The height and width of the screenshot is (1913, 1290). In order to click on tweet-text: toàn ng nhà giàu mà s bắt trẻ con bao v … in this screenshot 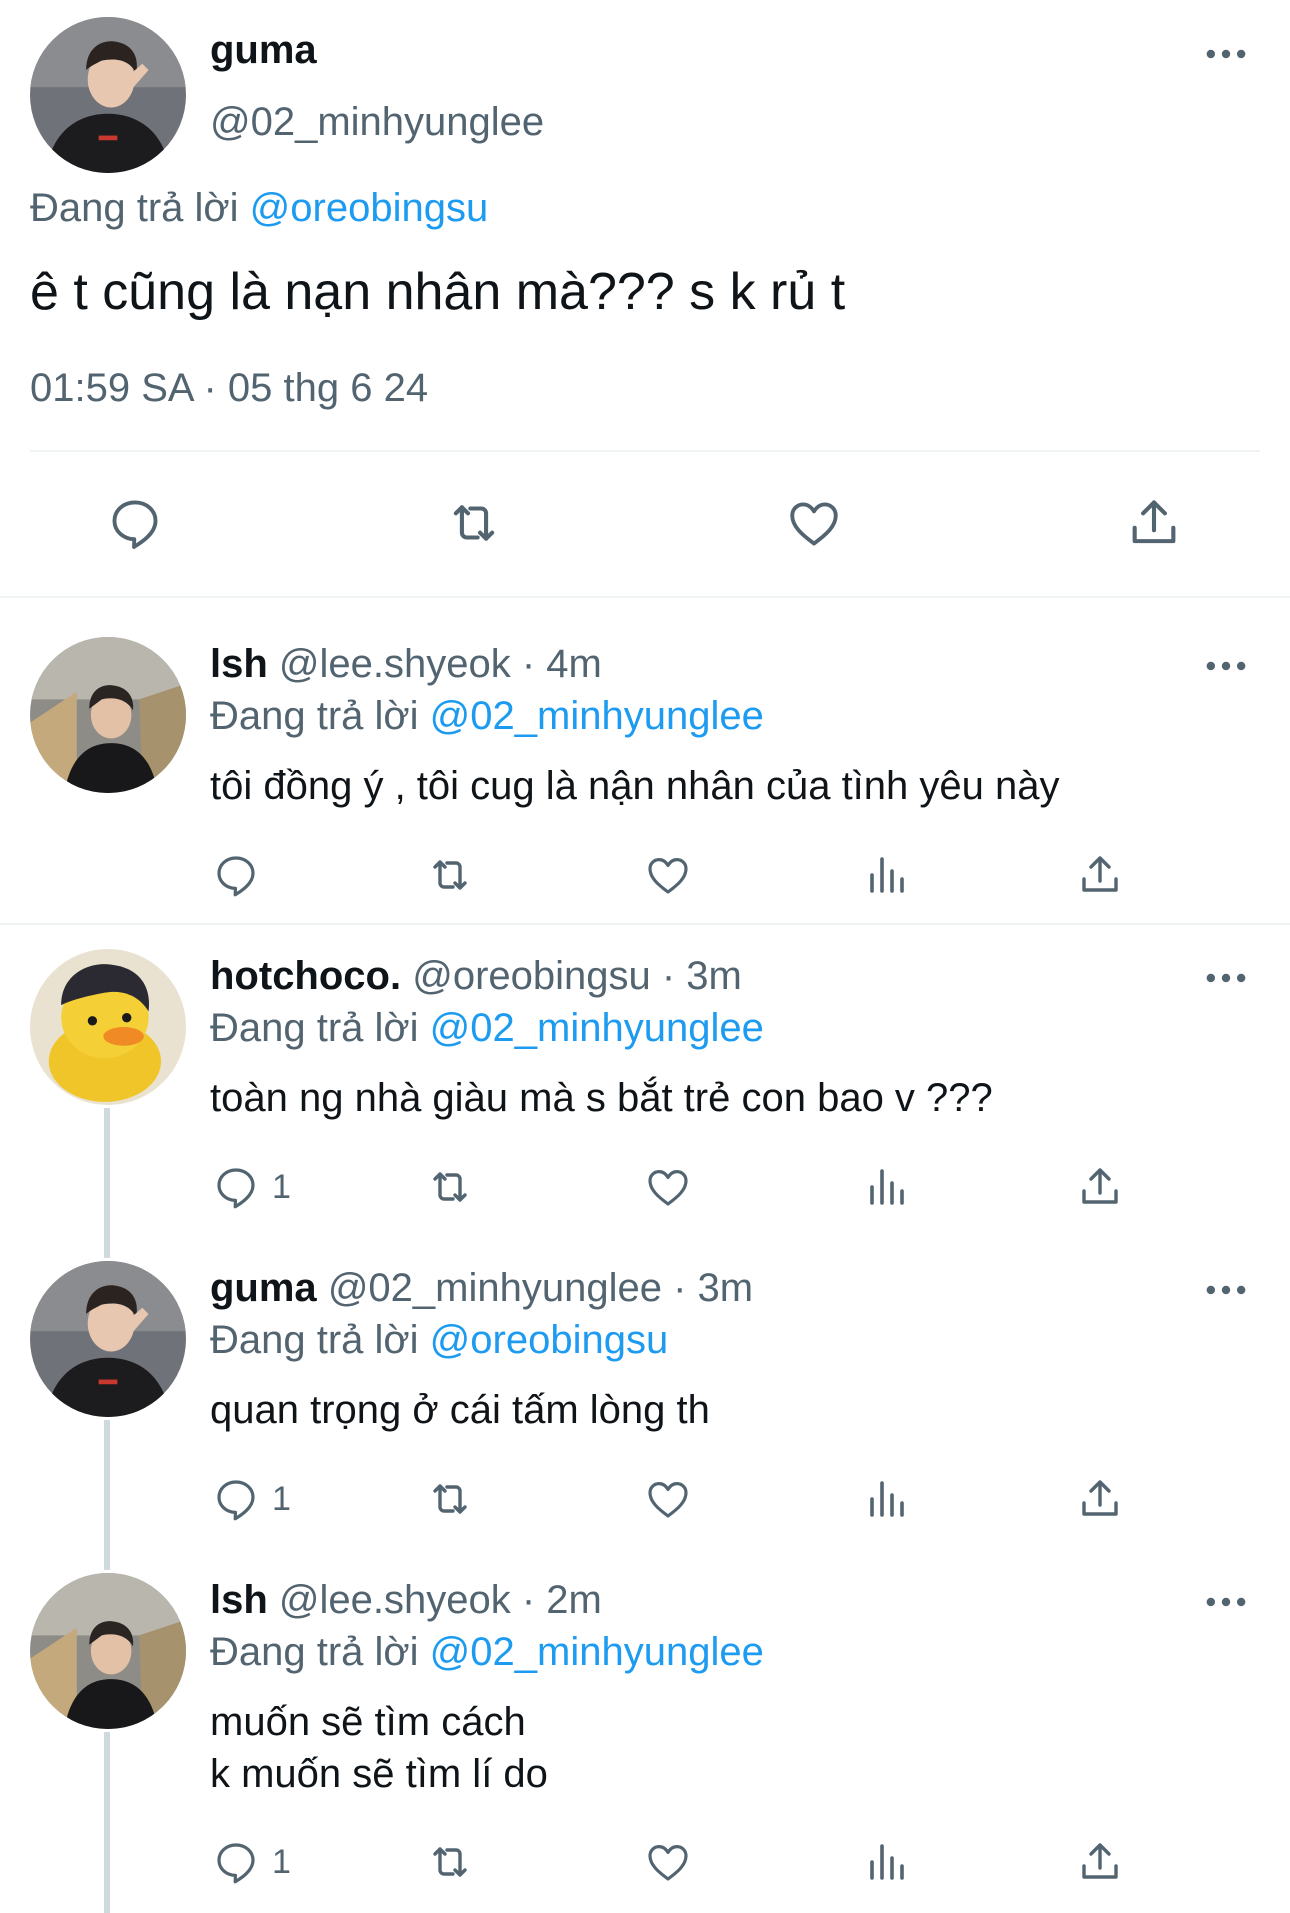, I will do `click(601, 1098)`.